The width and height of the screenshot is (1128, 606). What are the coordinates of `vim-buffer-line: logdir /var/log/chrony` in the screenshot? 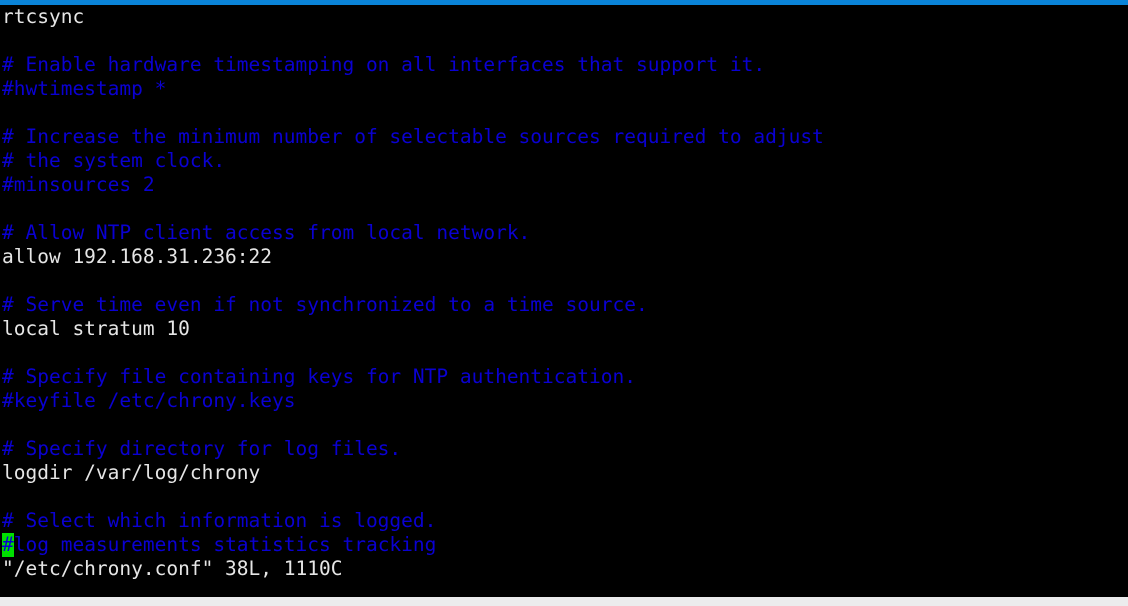 It's located at (131, 472).